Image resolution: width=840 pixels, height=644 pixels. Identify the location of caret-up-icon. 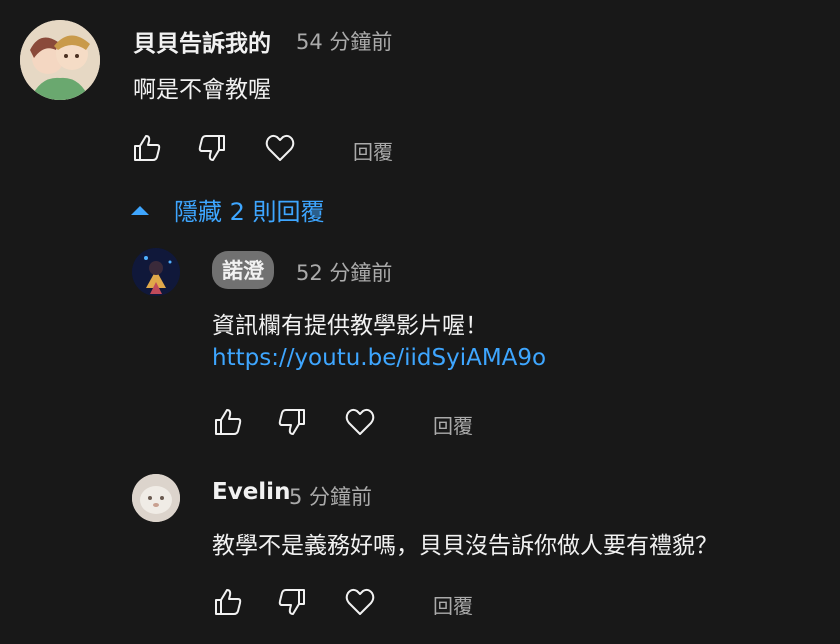
(140, 210).